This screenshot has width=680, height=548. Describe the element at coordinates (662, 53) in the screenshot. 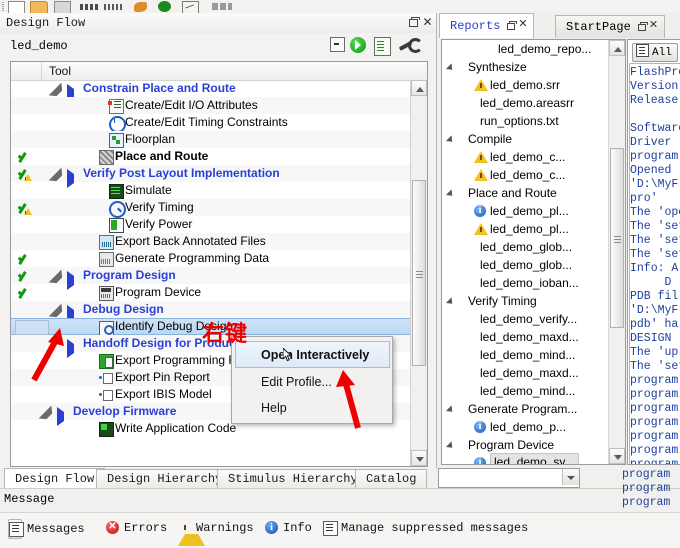

I see `log-filter-label: All` at that location.